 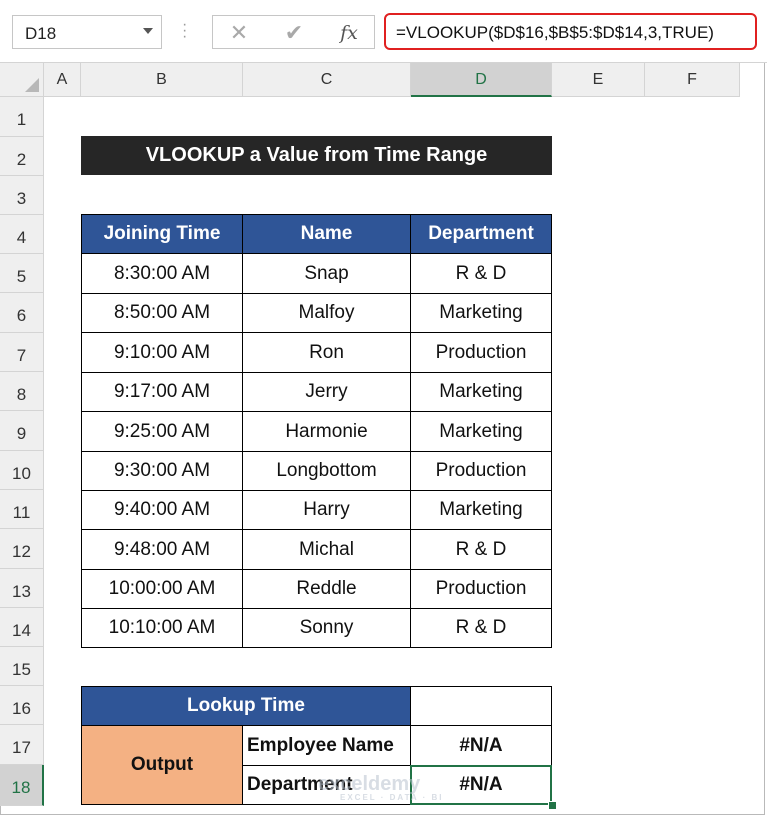 What do you see at coordinates (316, 155) in the screenshot?
I see `sheet-title: VLOOKUP a Value from Time Range` at bounding box center [316, 155].